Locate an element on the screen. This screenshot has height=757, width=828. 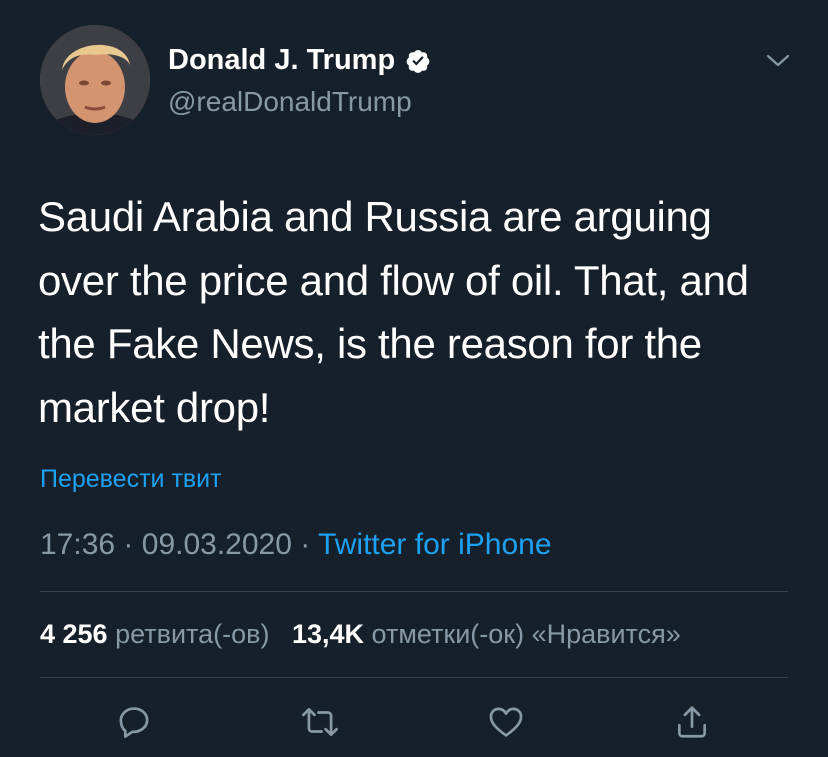
retweet-icon is located at coordinates (320, 722).